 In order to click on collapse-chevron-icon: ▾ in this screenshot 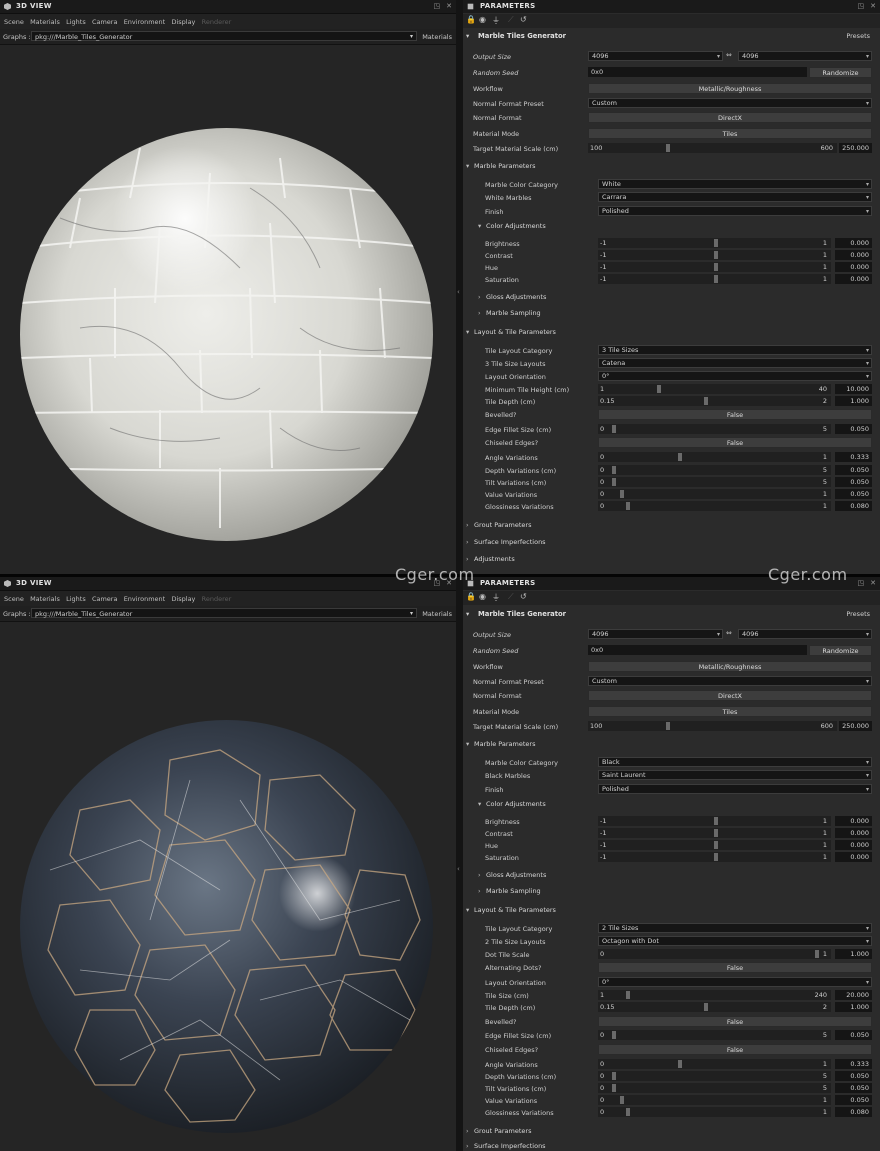, I will do `click(467, 36)`.